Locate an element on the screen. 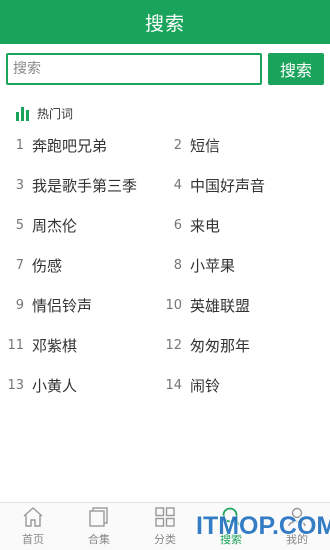 This screenshot has width=330, height=550. hot-word-item: 10 英雄联盟 is located at coordinates (204, 305).